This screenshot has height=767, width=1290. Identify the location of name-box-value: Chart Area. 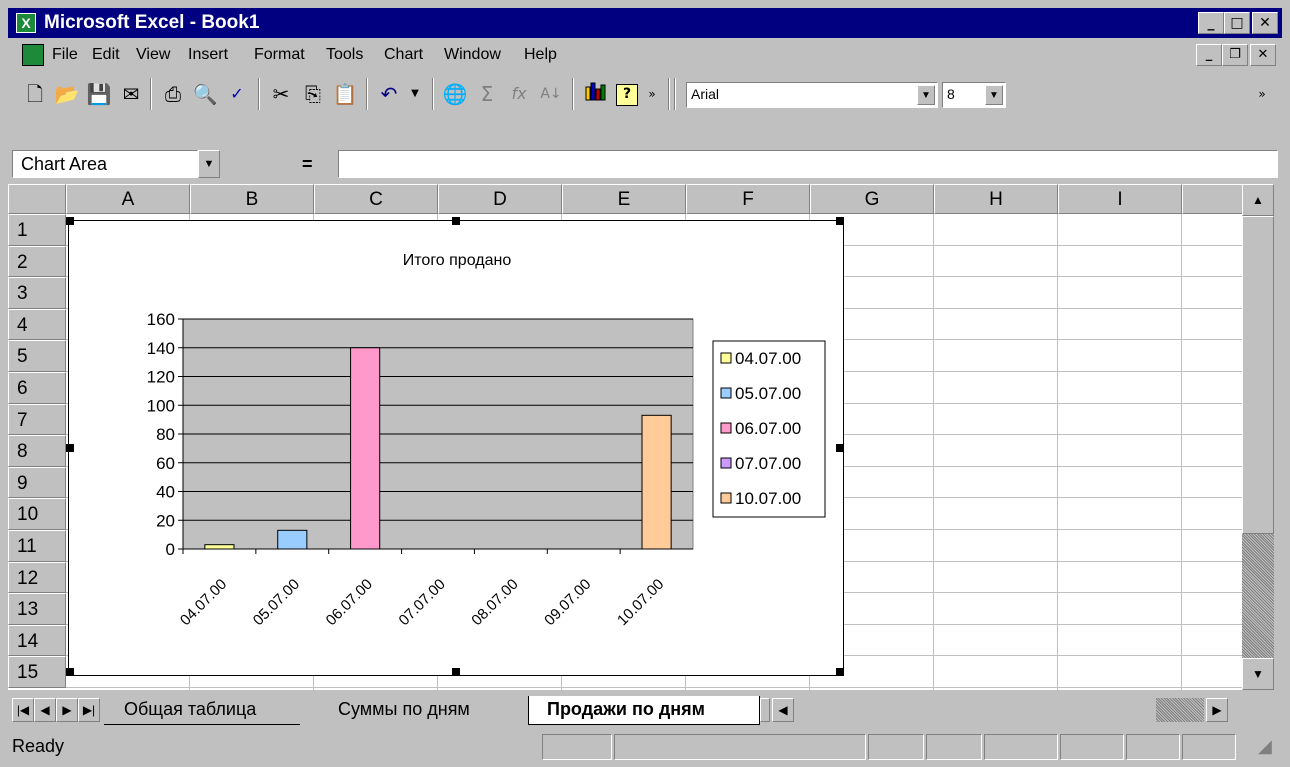
(64, 164).